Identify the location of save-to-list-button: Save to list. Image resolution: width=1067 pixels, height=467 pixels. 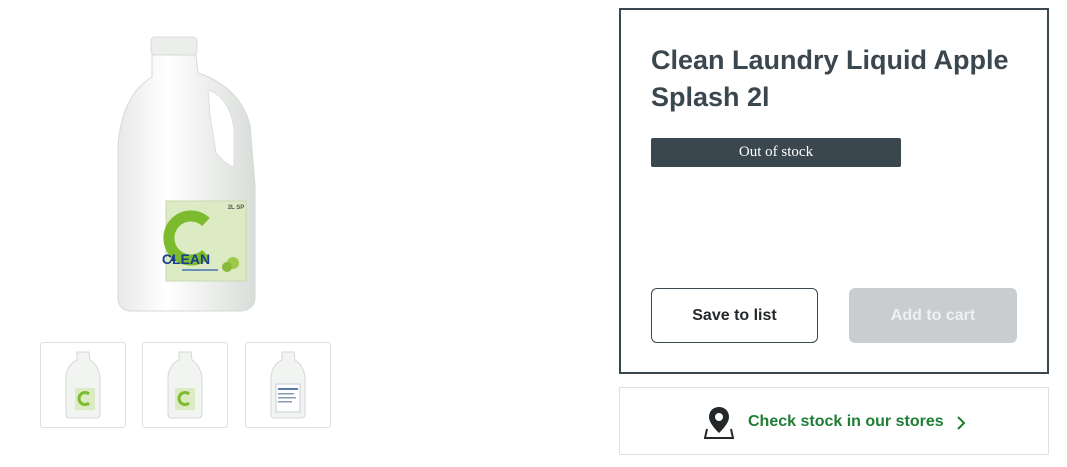
(734, 315).